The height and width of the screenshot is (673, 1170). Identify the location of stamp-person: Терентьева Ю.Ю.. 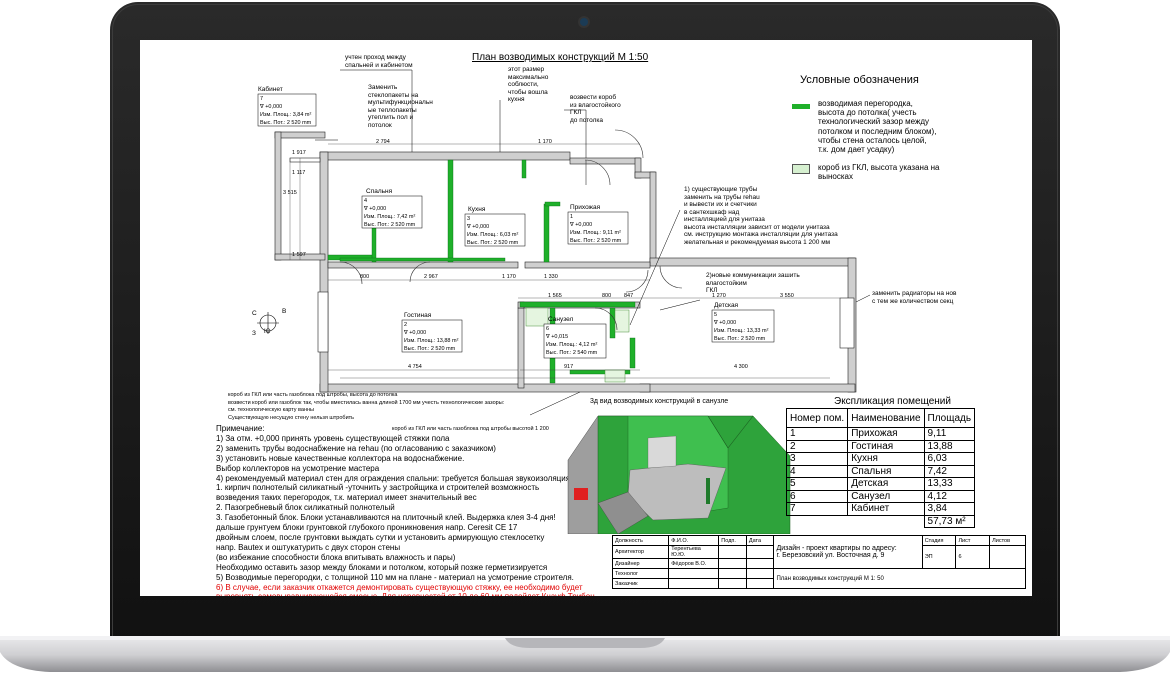
(694, 552).